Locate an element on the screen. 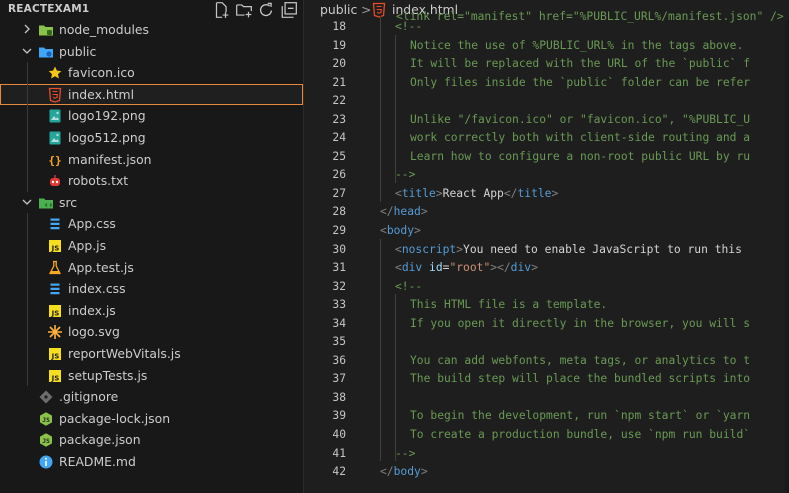 The image size is (789, 493). tree-file: robots.txt is located at coordinates (151, 181).